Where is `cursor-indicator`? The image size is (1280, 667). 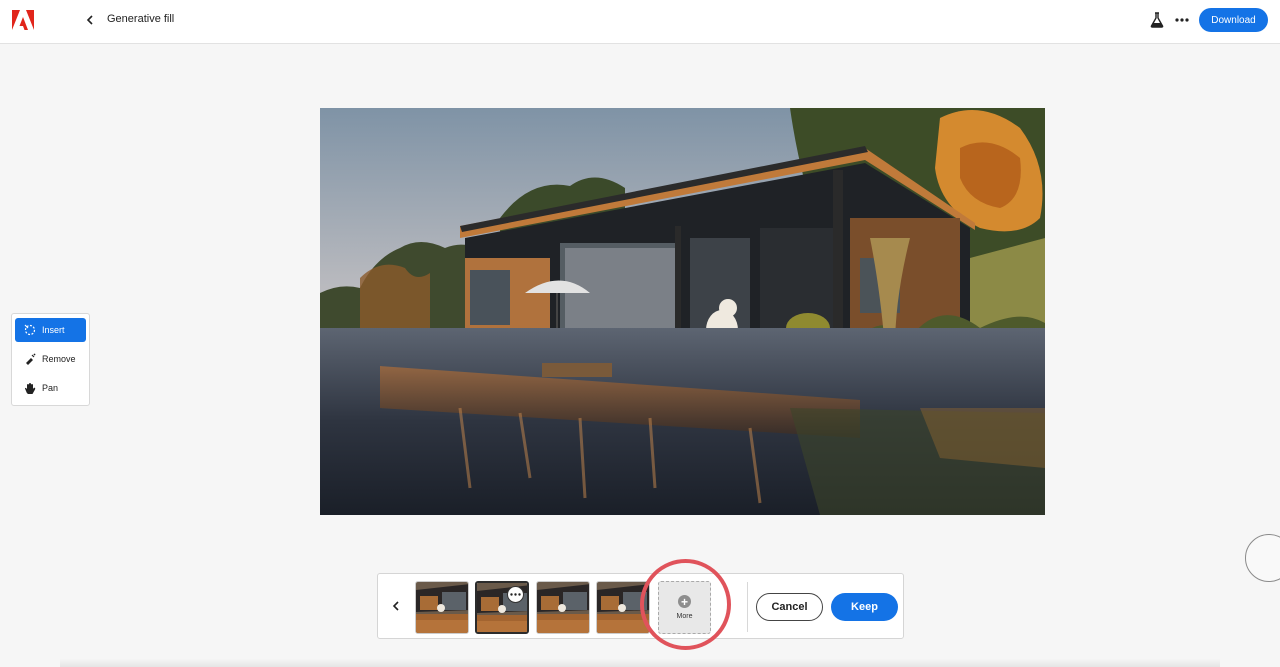
cursor-indicator is located at coordinates (1262, 558).